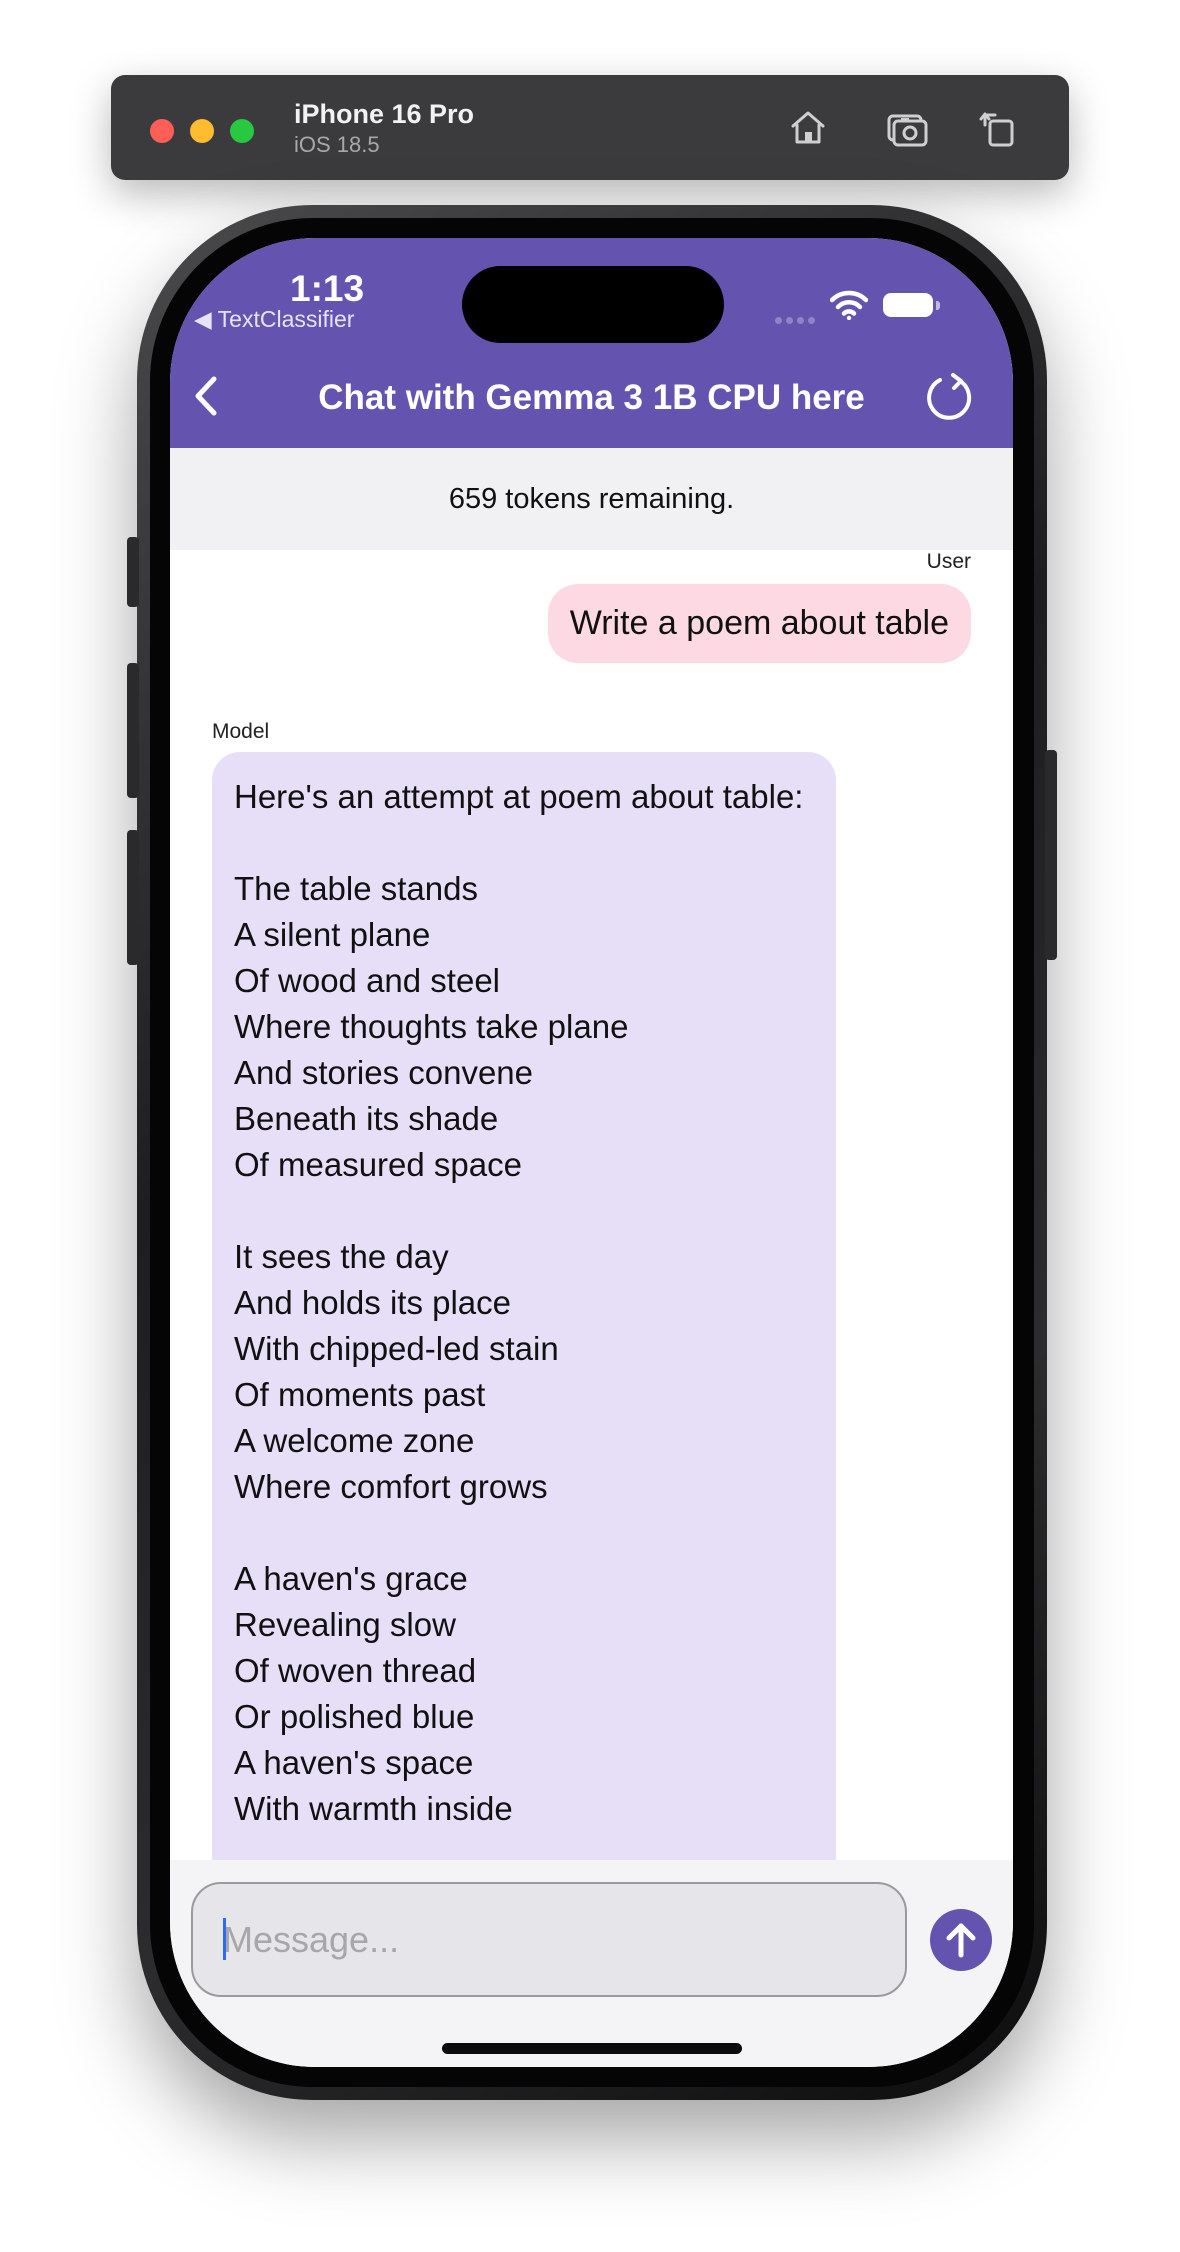  What do you see at coordinates (591, 499) in the screenshot?
I see `tokens-remaining: 659 tokens remaining.` at bounding box center [591, 499].